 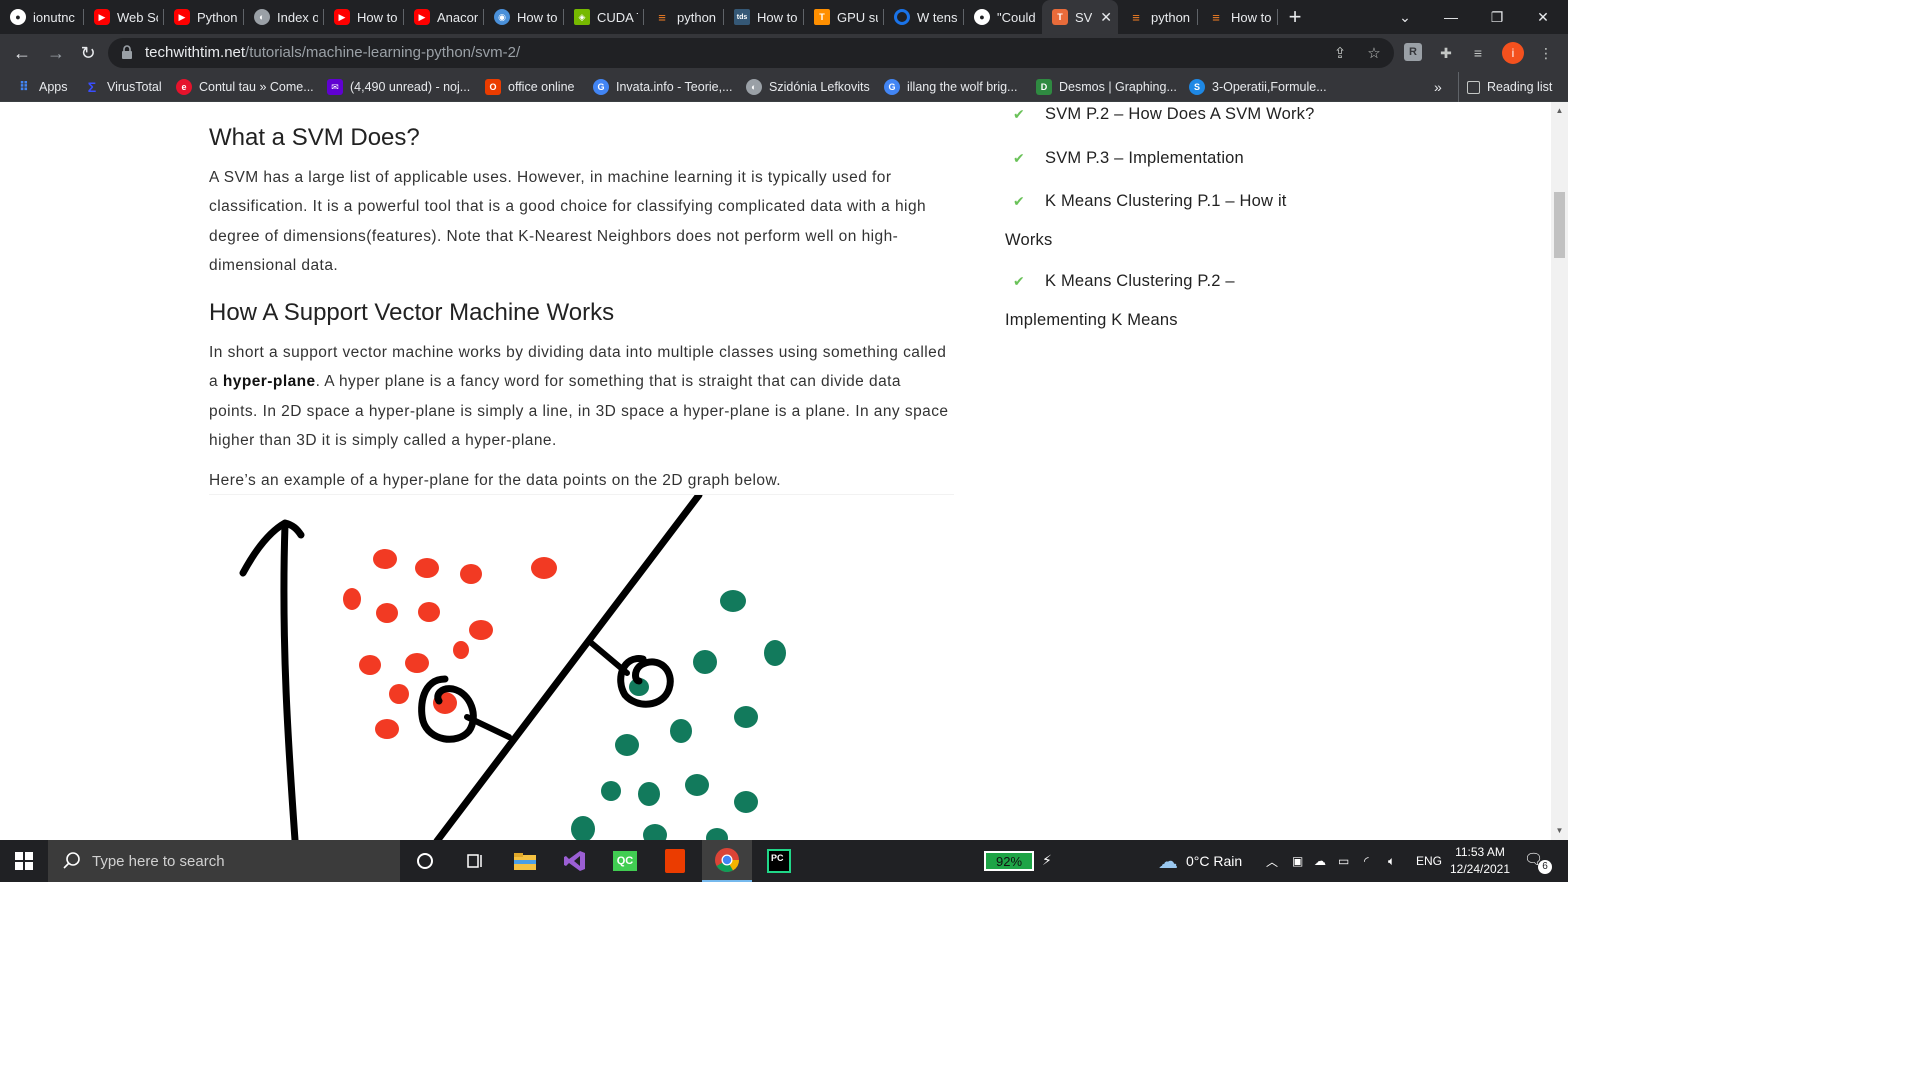 I want to click on tab: ▶ Web Sc, so click(x=124, y=17).